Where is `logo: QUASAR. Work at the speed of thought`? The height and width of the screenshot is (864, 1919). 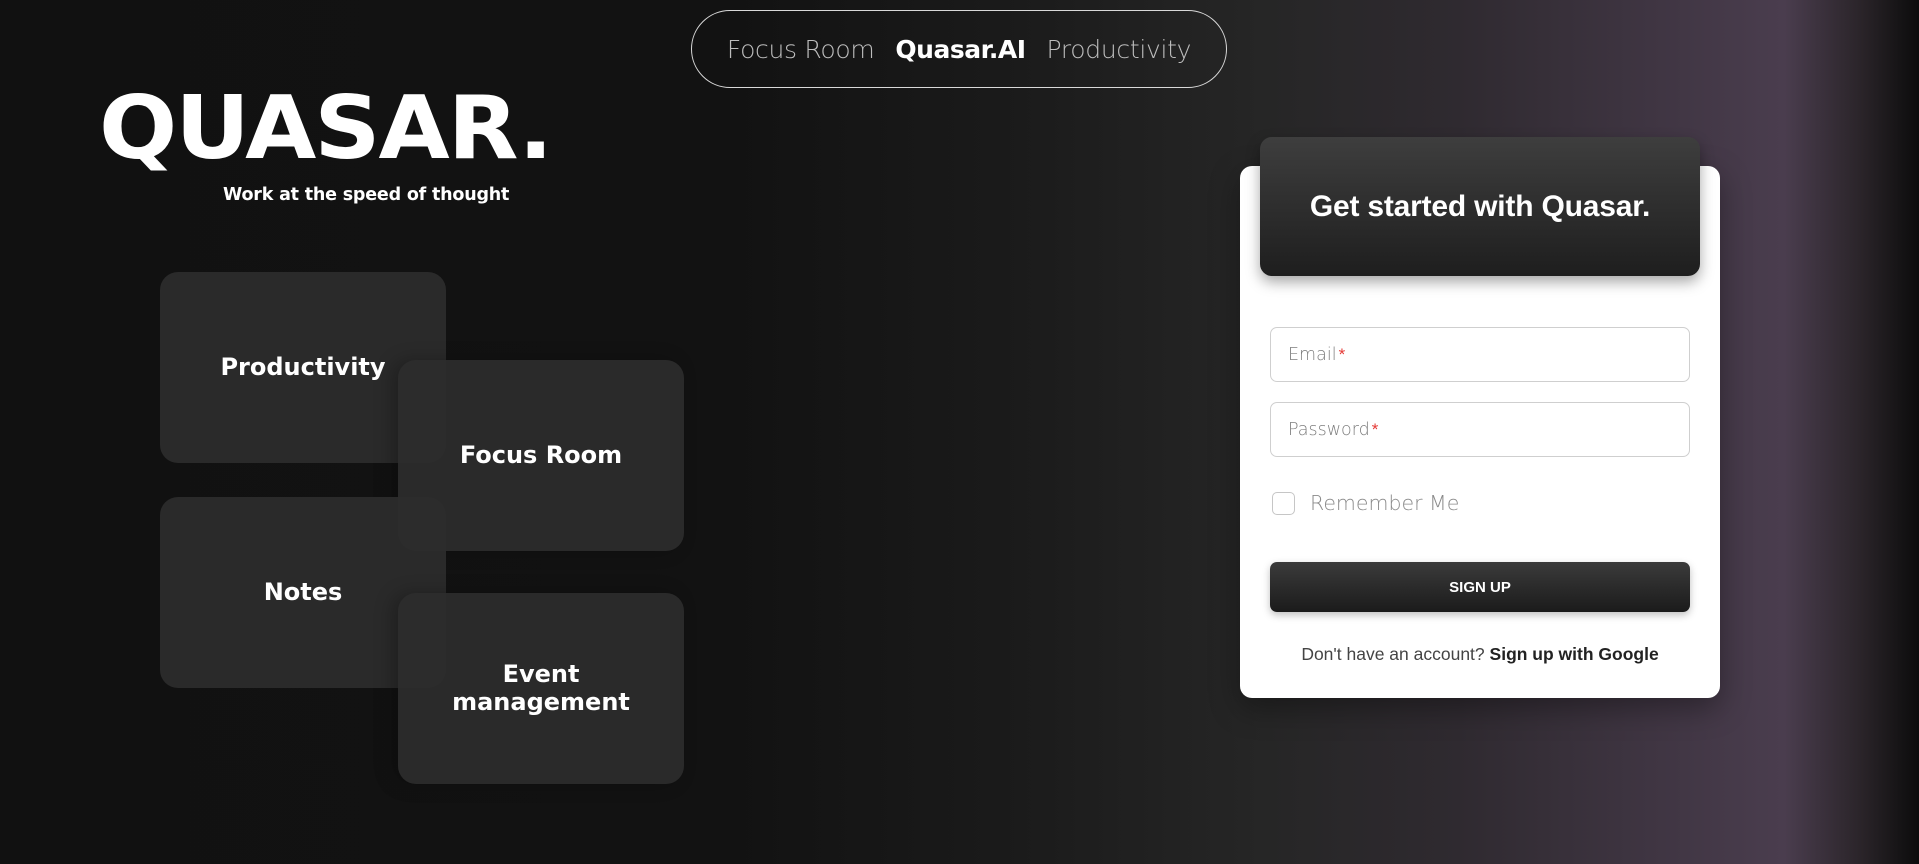
logo: QUASAR. Work at the speed of thought is located at coordinates (326, 141).